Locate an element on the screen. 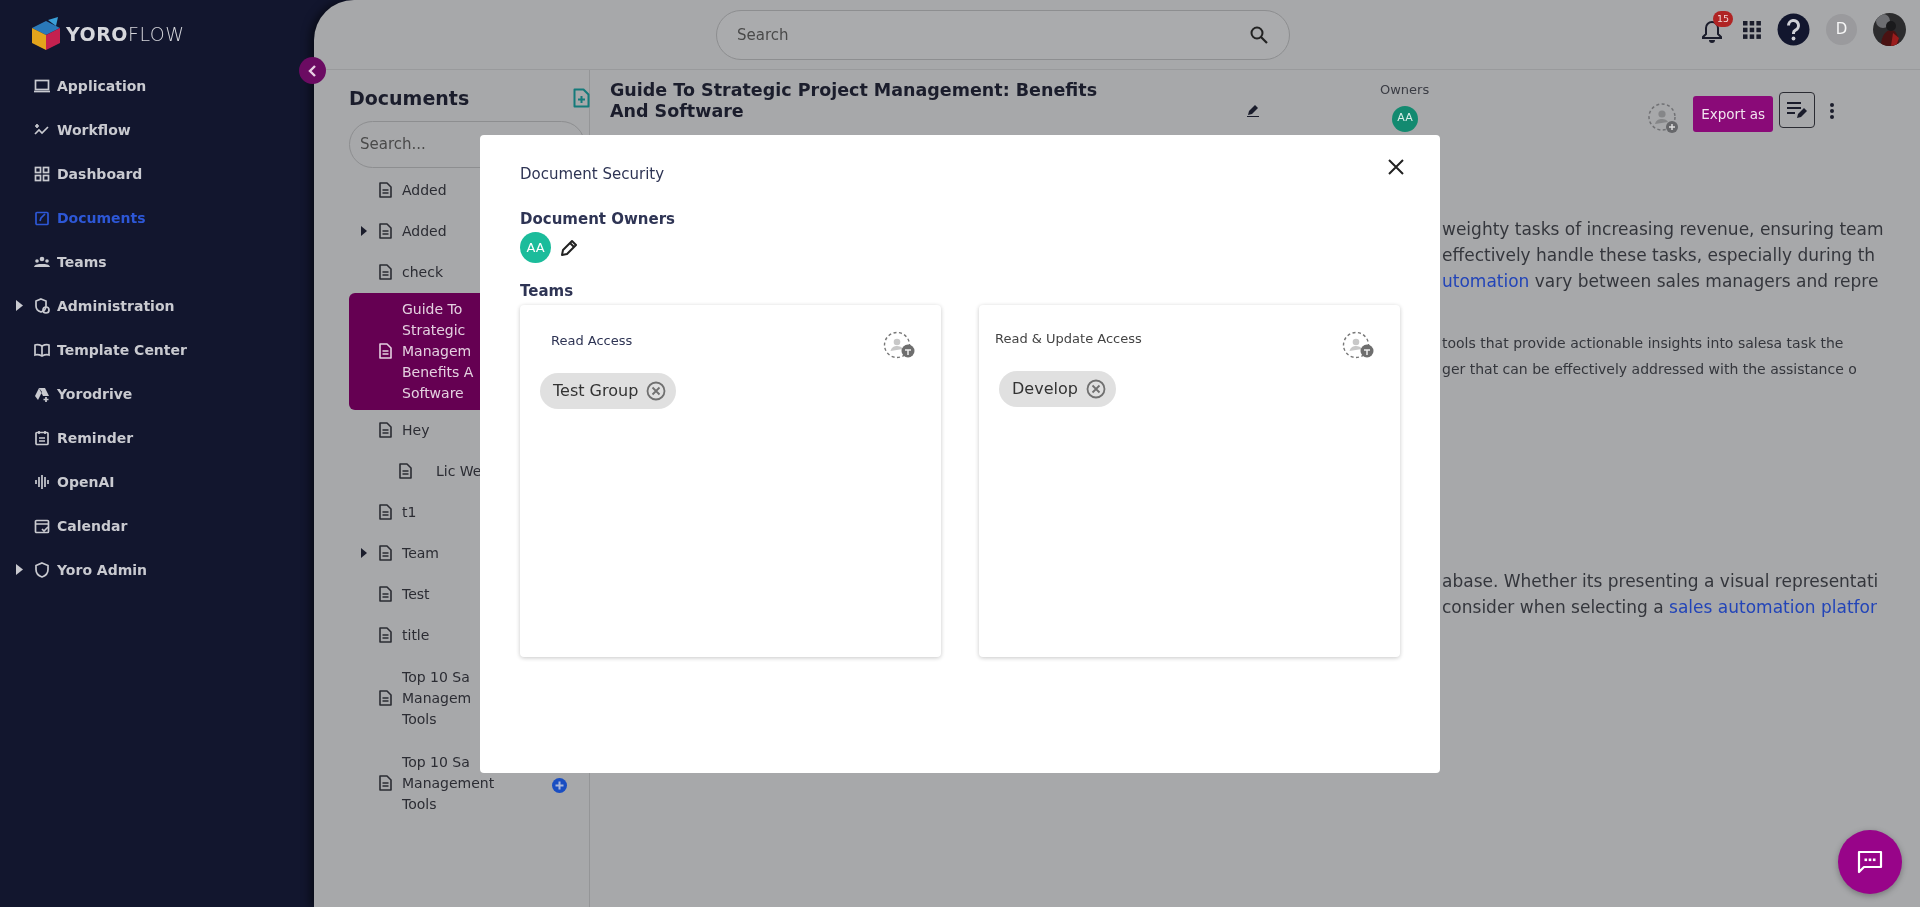 Image resolution: width=1920 pixels, height=907 pixels. export-button: Export as is located at coordinates (1733, 114).